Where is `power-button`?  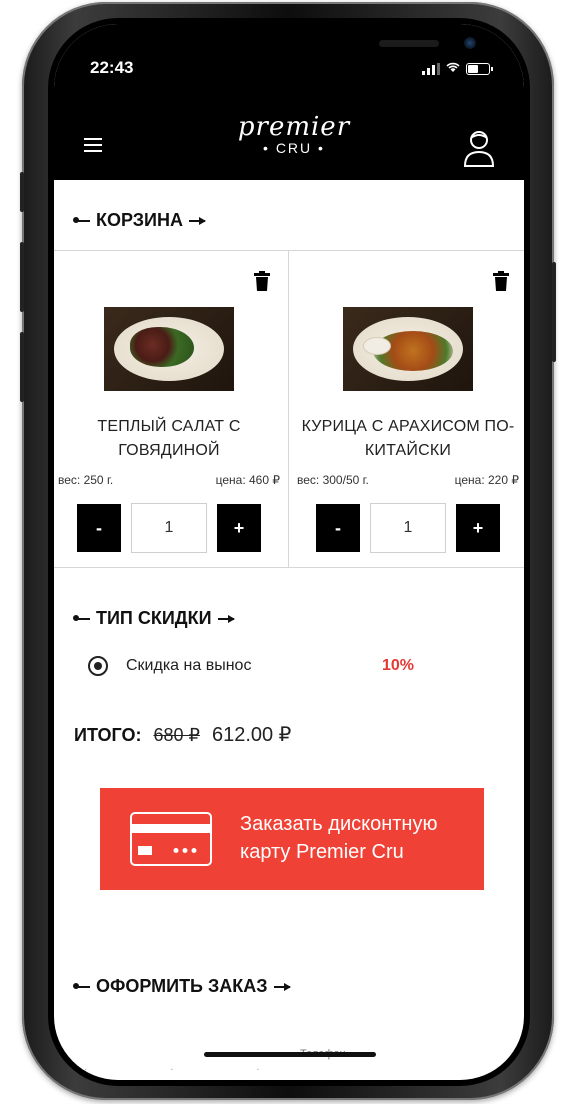 power-button is located at coordinates (554, 312).